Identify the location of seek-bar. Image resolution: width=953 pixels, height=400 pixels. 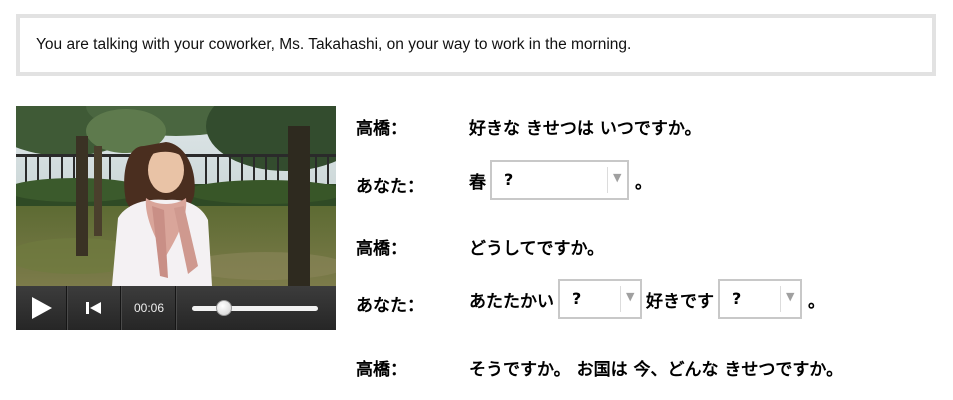
(255, 308).